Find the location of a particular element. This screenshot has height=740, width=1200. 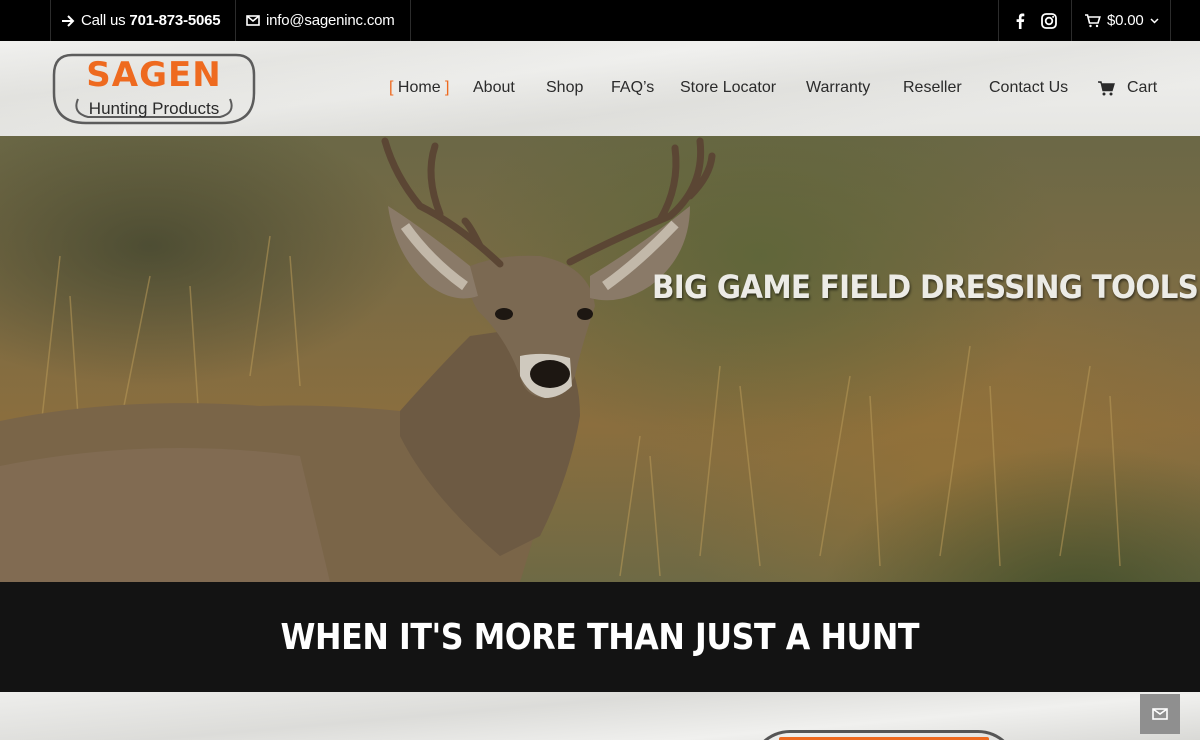

nav-item-about: About is located at coordinates (494, 88).